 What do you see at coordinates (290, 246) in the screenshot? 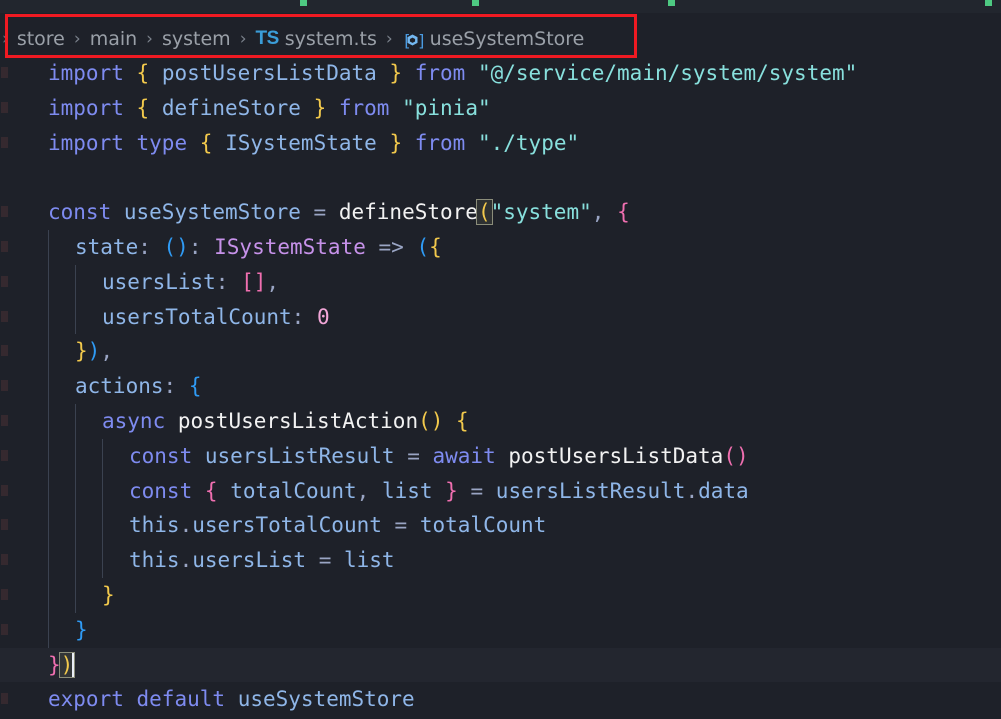
I see `code-token: ISystemState` at bounding box center [290, 246].